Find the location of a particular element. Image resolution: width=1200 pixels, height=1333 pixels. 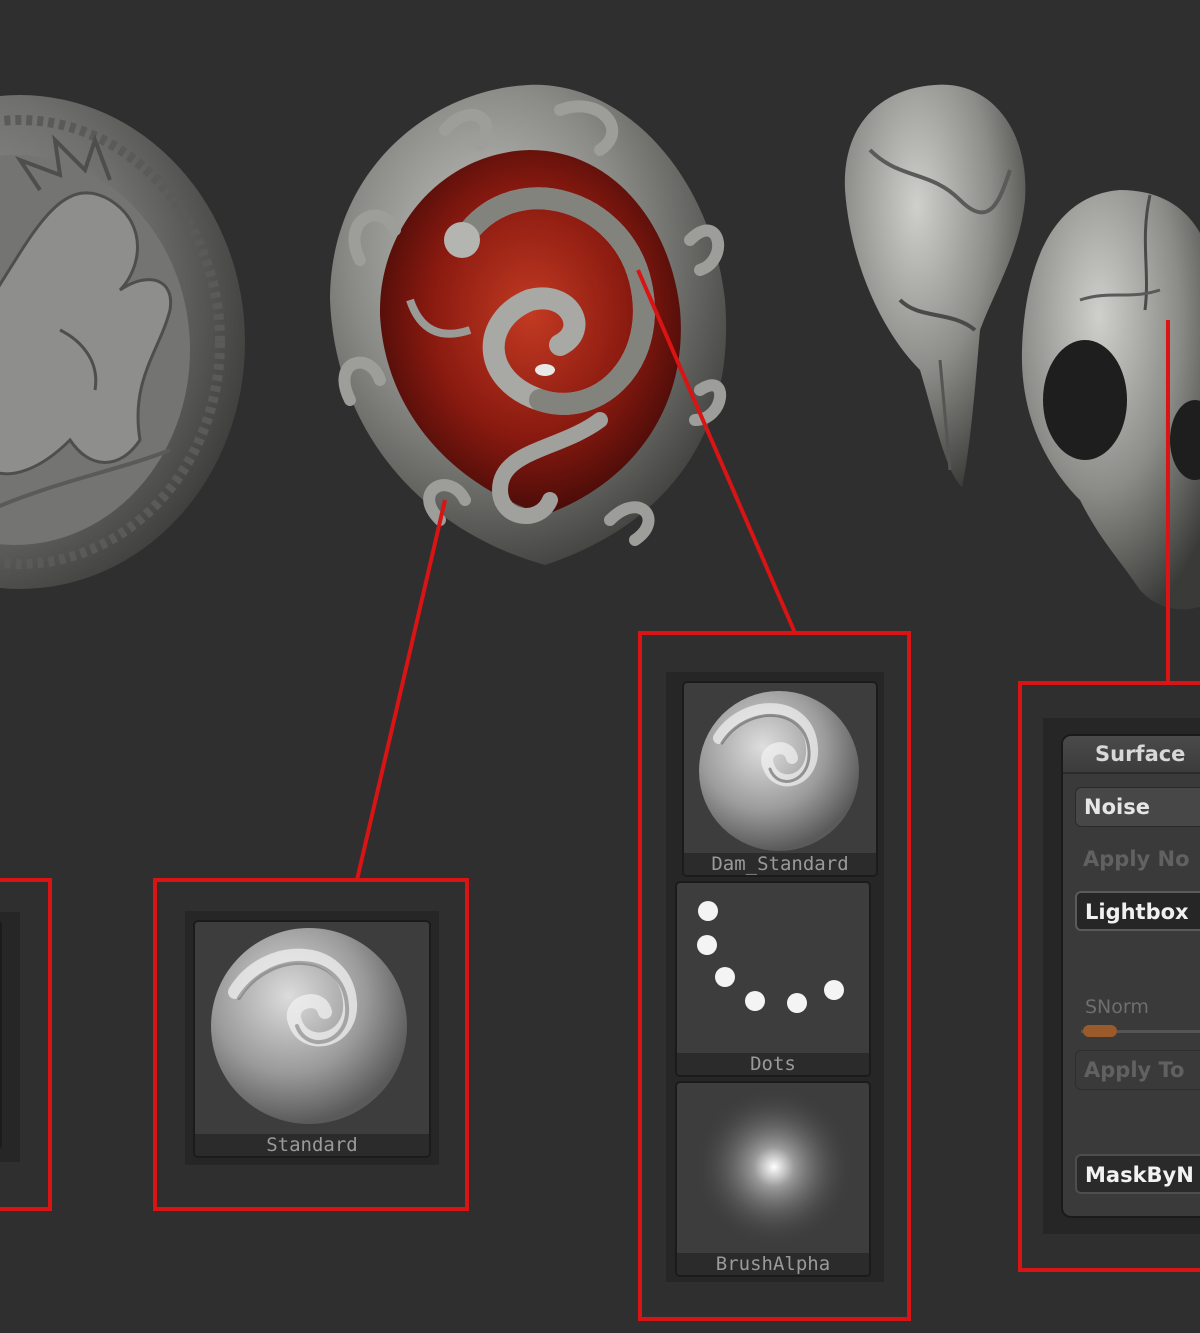

snorm-slider-handle is located at coordinates (1100, 1031).